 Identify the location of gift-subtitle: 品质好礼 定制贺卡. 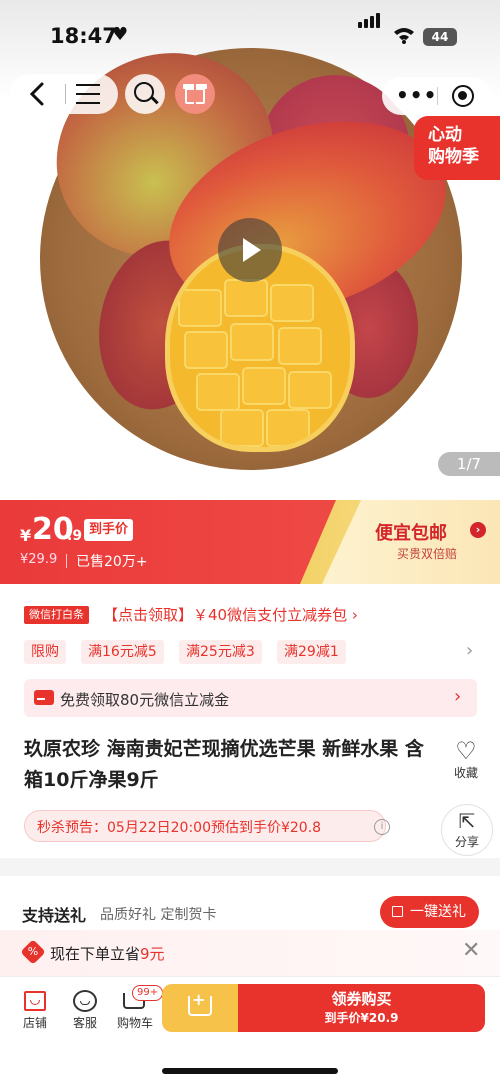
(158, 915).